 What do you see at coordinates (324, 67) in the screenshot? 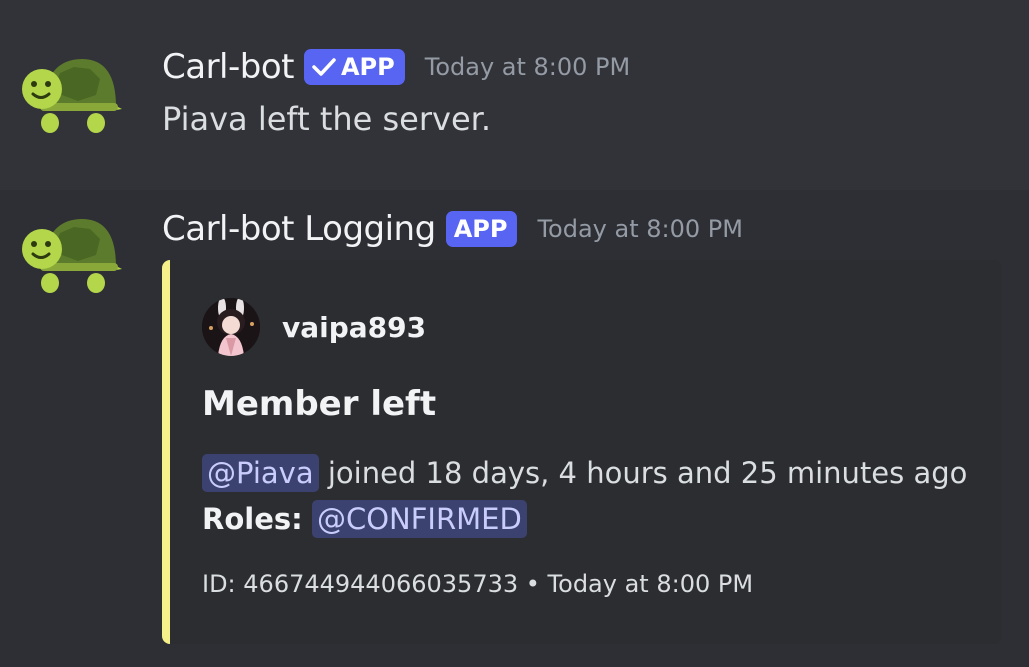
I see `checkmark-icon` at bounding box center [324, 67].